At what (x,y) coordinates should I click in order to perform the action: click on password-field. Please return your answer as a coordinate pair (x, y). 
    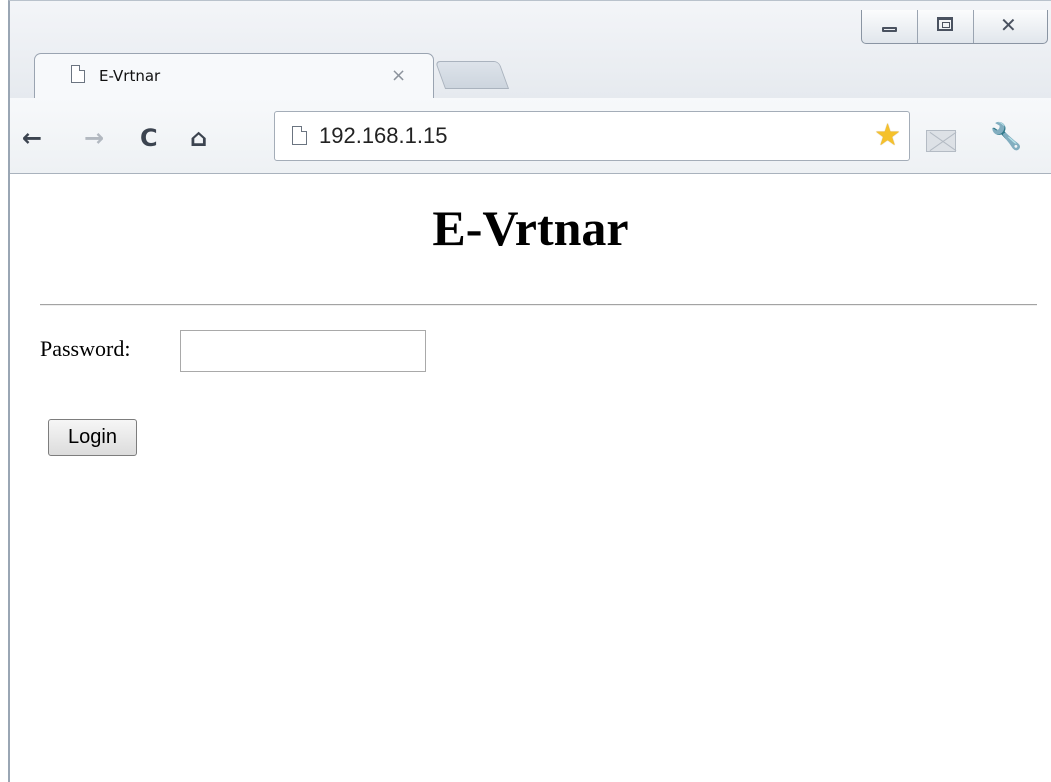
    Looking at the image, I should click on (303, 351).